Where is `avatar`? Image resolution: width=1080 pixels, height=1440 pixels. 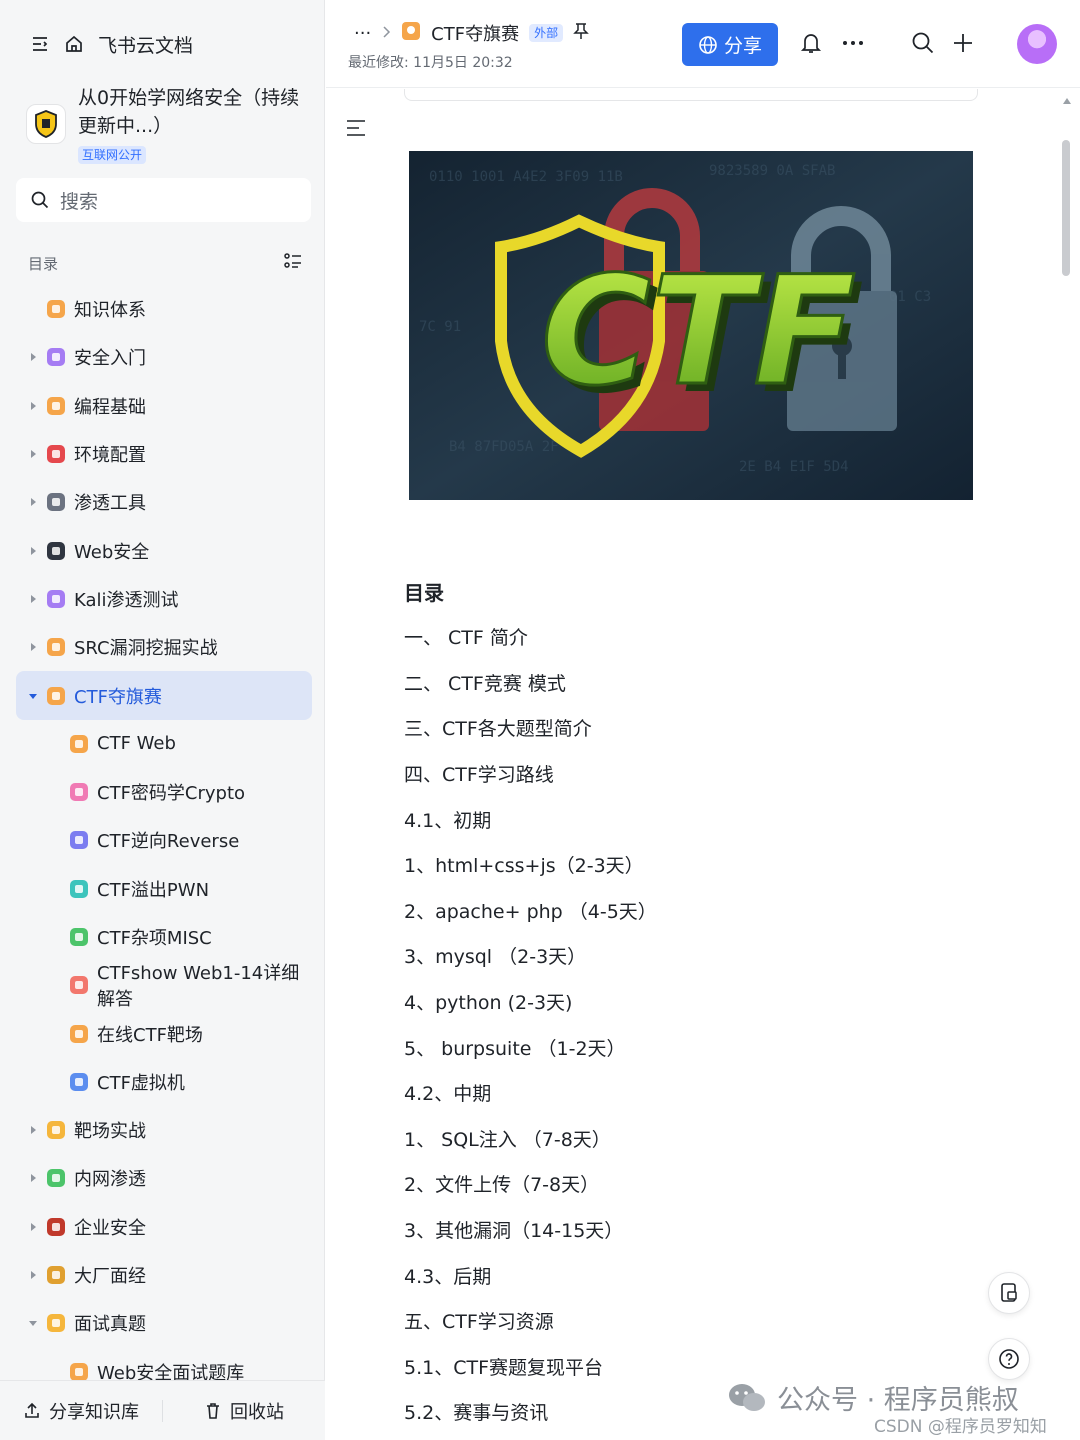
avatar is located at coordinates (1037, 44).